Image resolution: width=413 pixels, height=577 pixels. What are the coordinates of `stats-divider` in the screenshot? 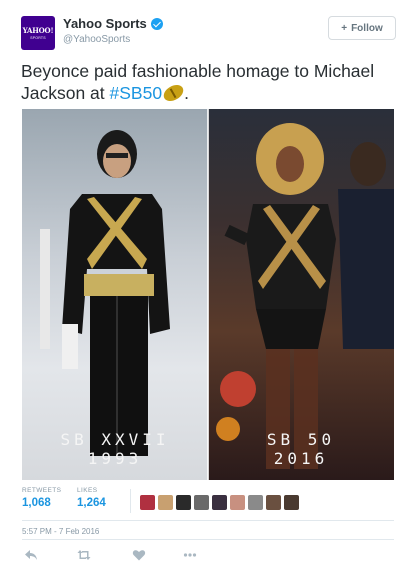 It's located at (130, 501).